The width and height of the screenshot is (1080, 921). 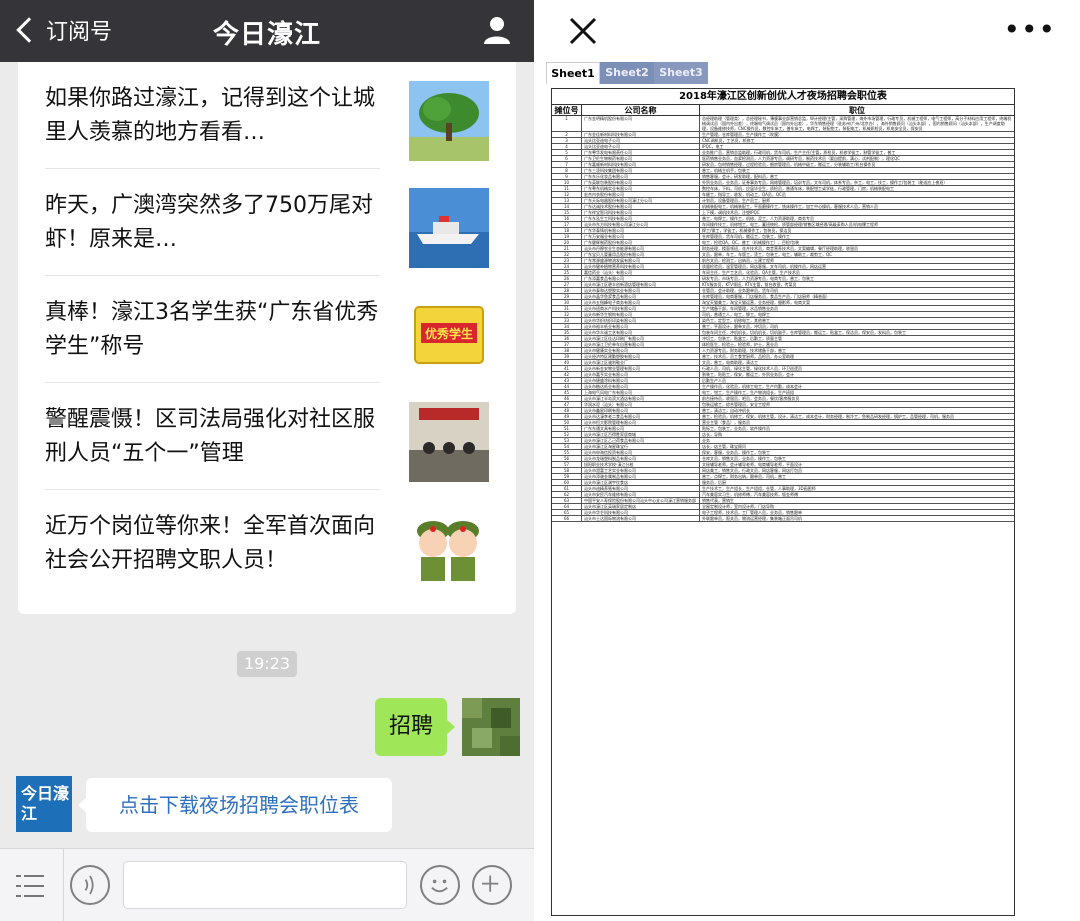 I want to click on tab-sheet3: Sheet3, so click(x=681, y=73).